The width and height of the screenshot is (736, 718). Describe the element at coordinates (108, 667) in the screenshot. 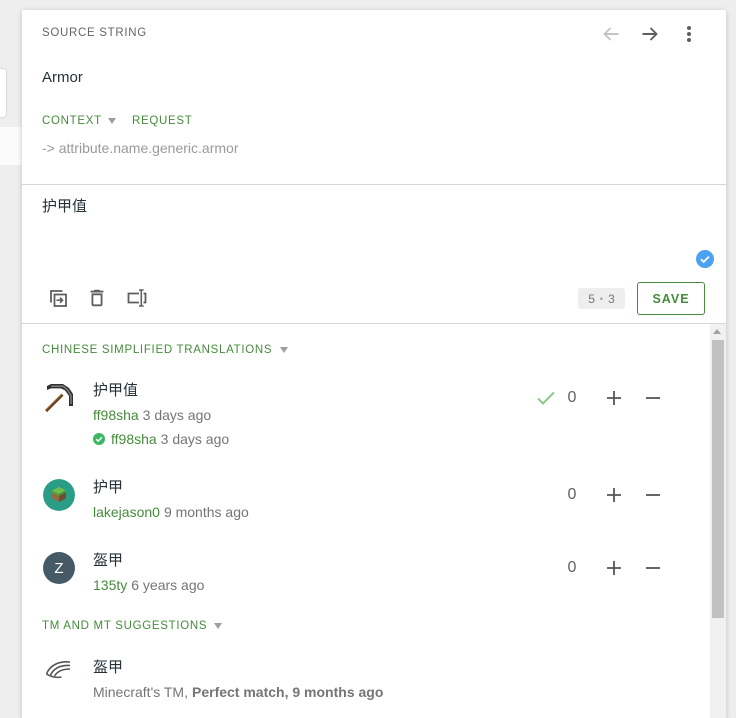

I see `suggestion-text: 盔甲` at that location.